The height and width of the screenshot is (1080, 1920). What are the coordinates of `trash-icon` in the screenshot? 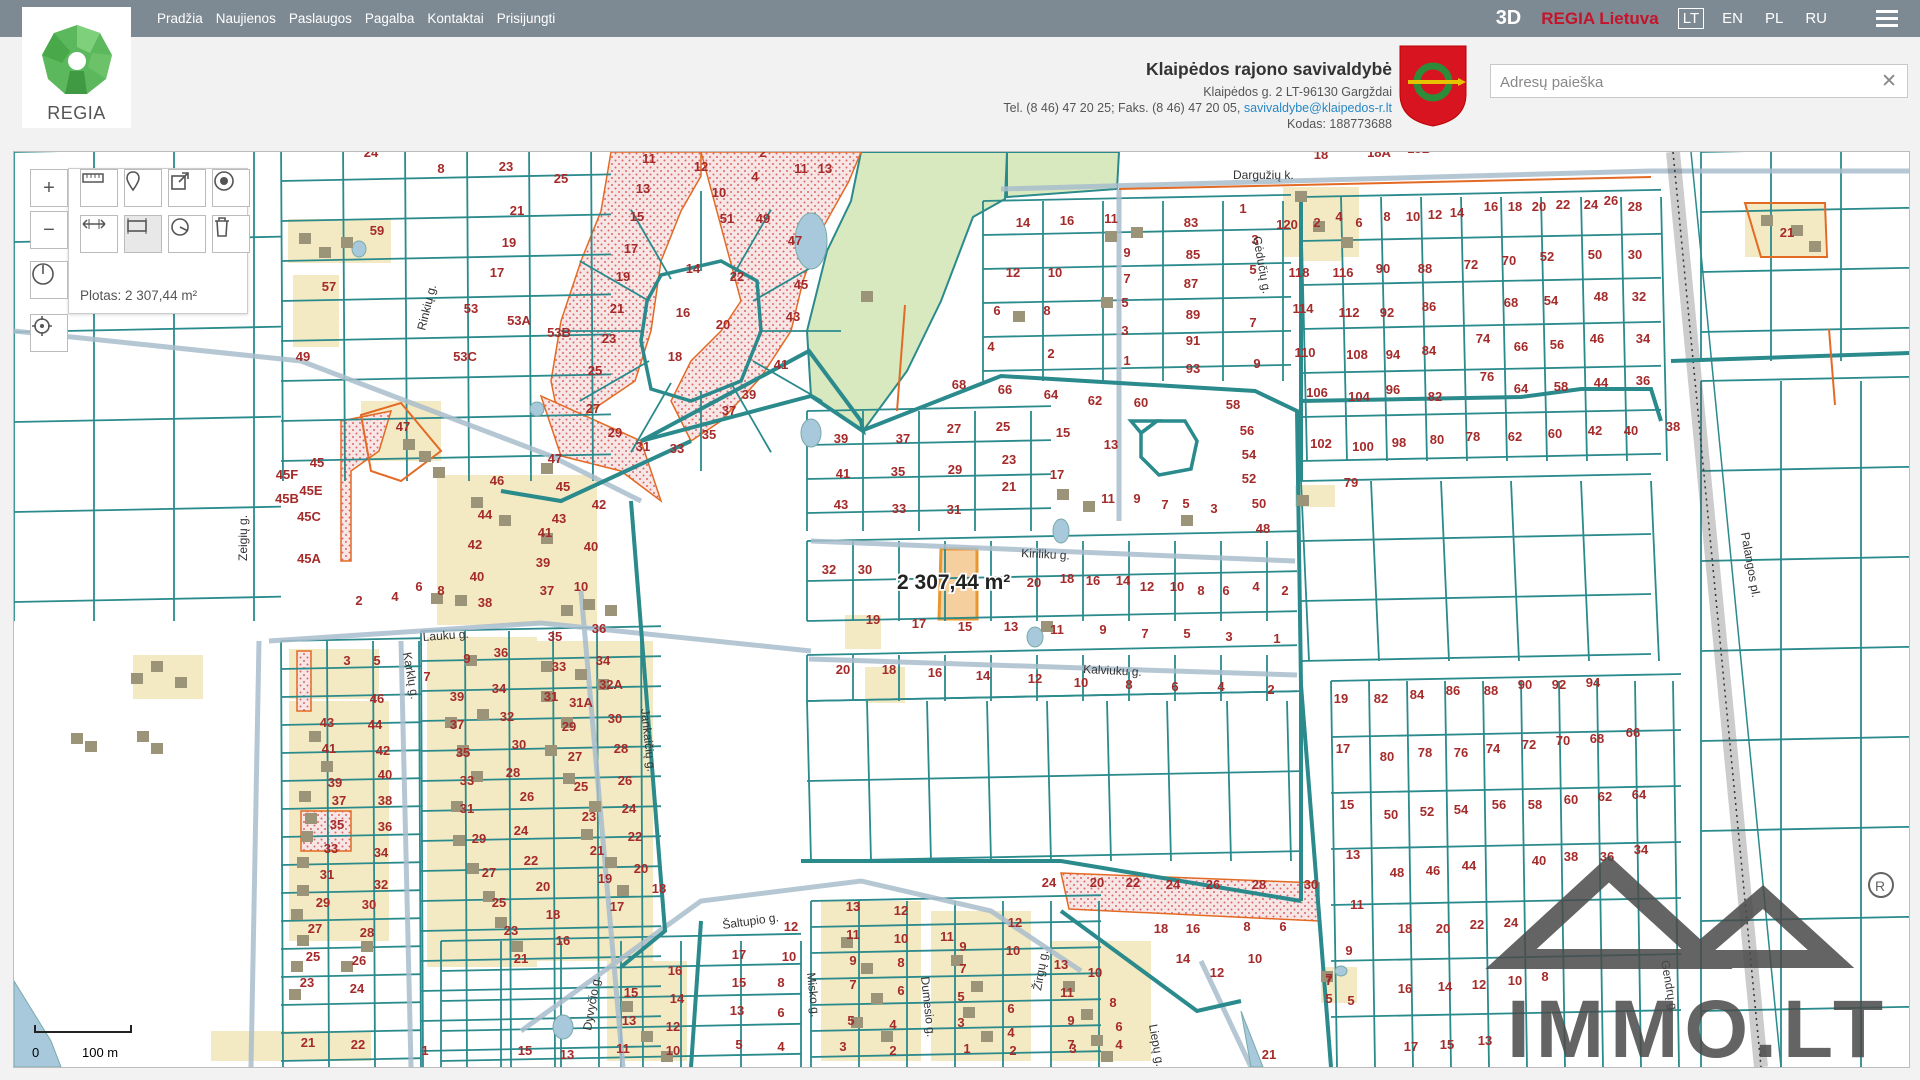 It's located at (222, 227).